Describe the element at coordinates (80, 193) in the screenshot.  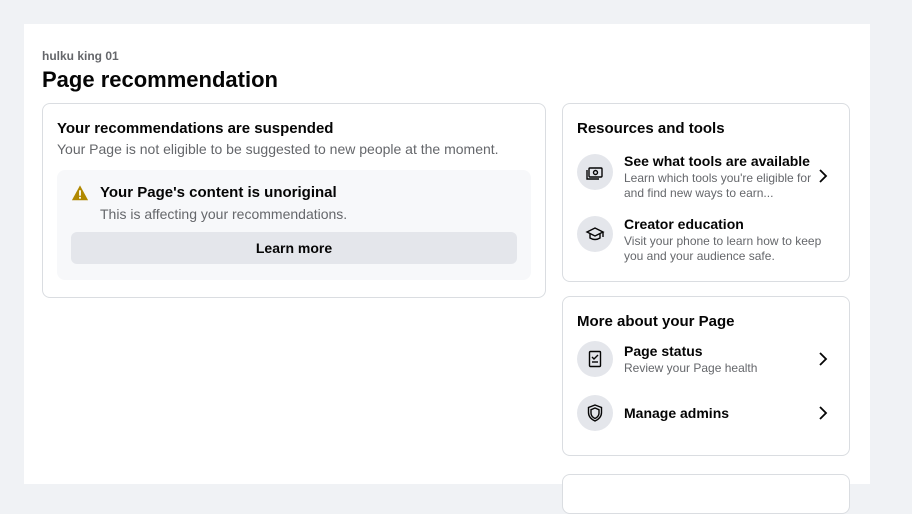
I see `warning-icon` at that location.